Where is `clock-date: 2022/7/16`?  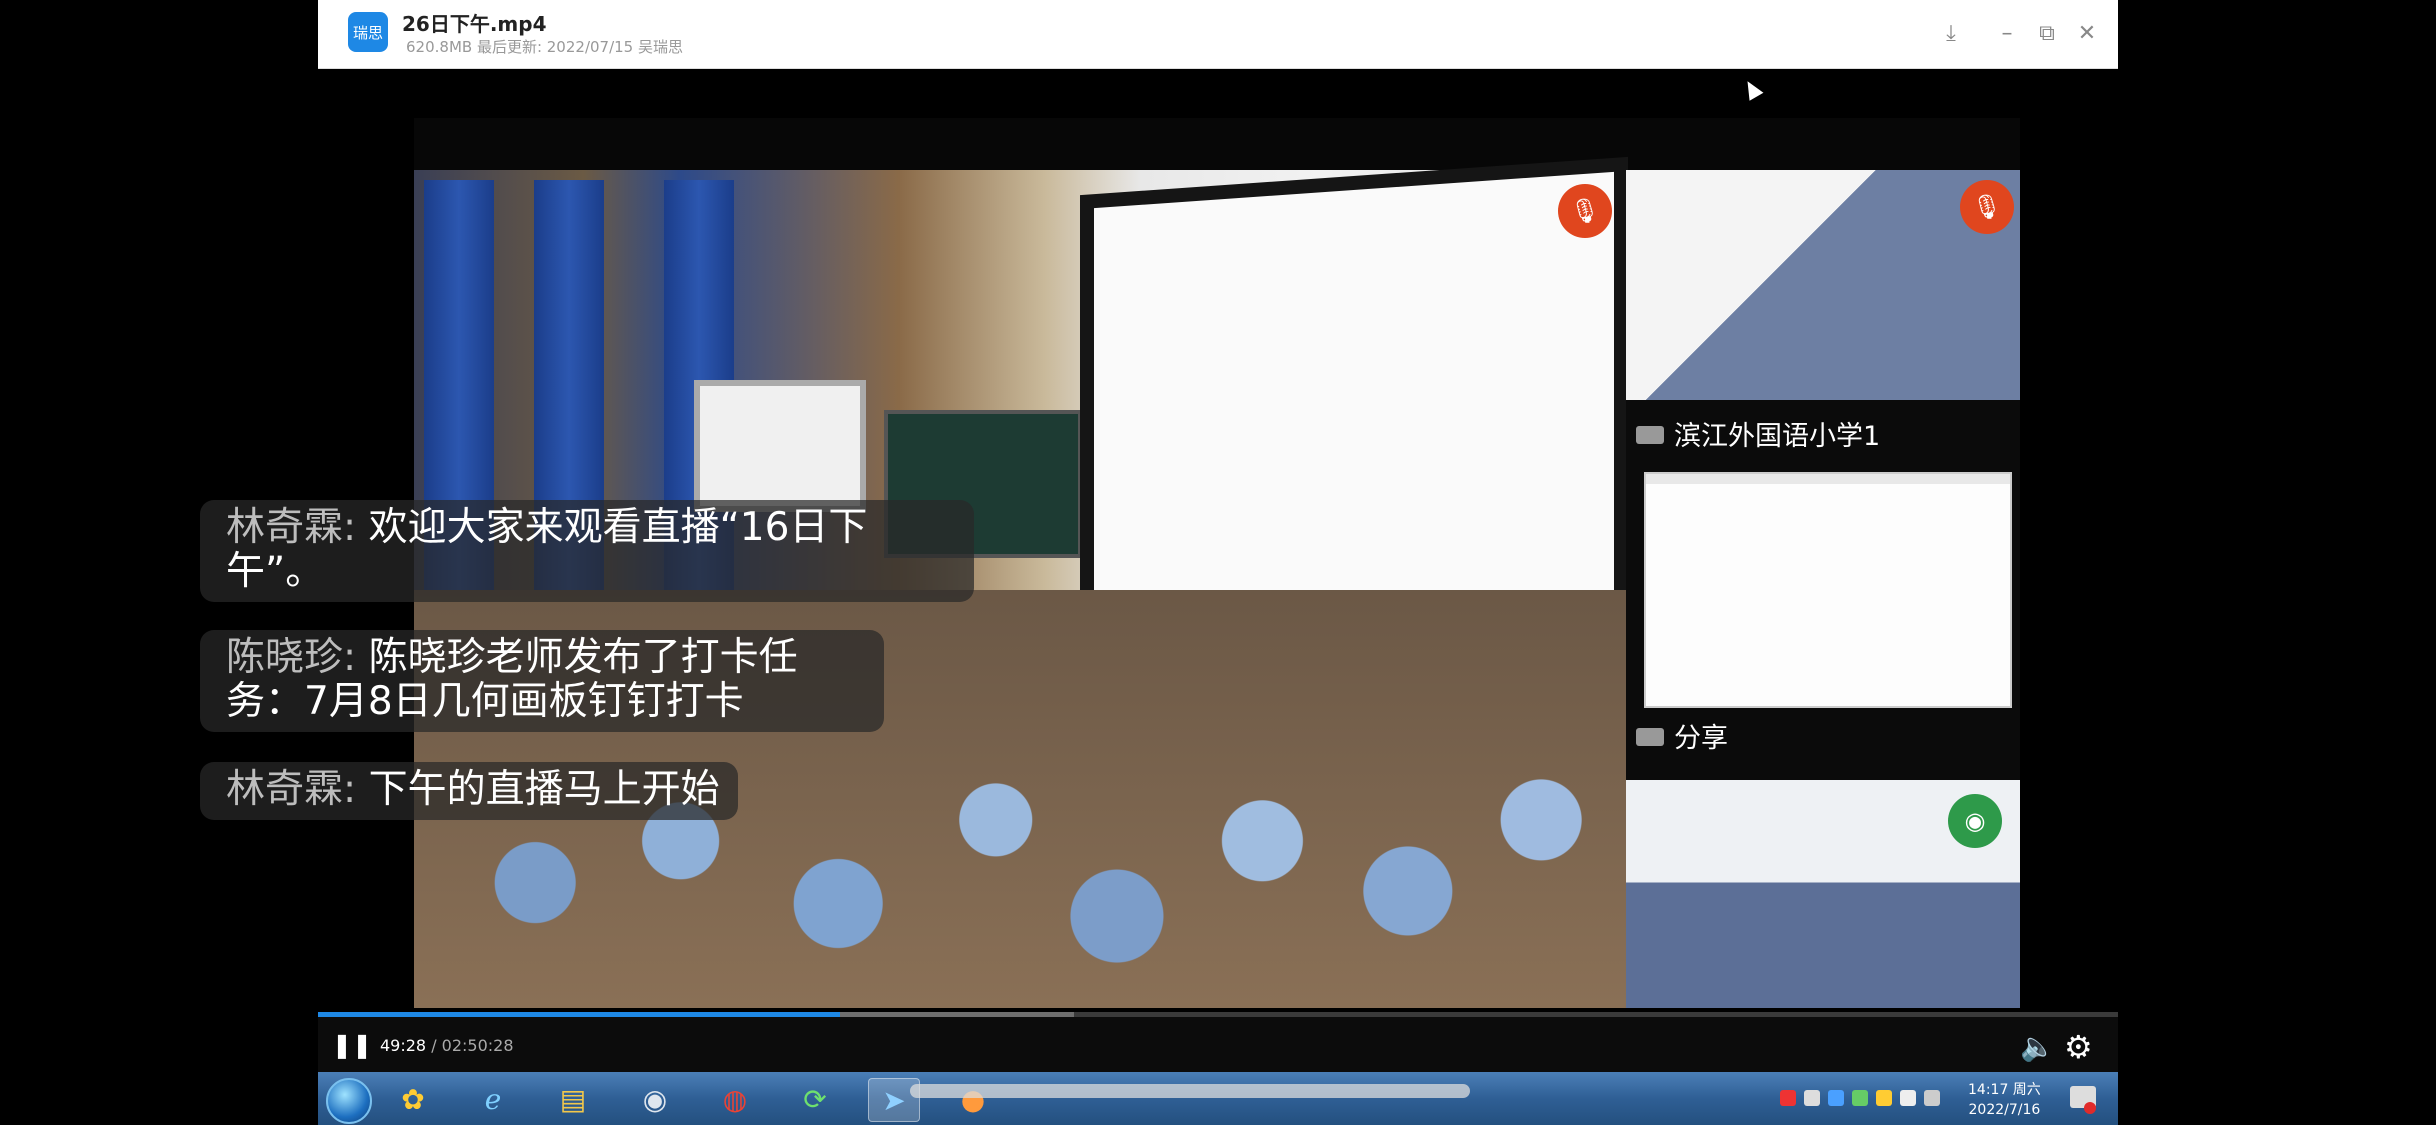 clock-date: 2022/7/16 is located at coordinates (2004, 1110).